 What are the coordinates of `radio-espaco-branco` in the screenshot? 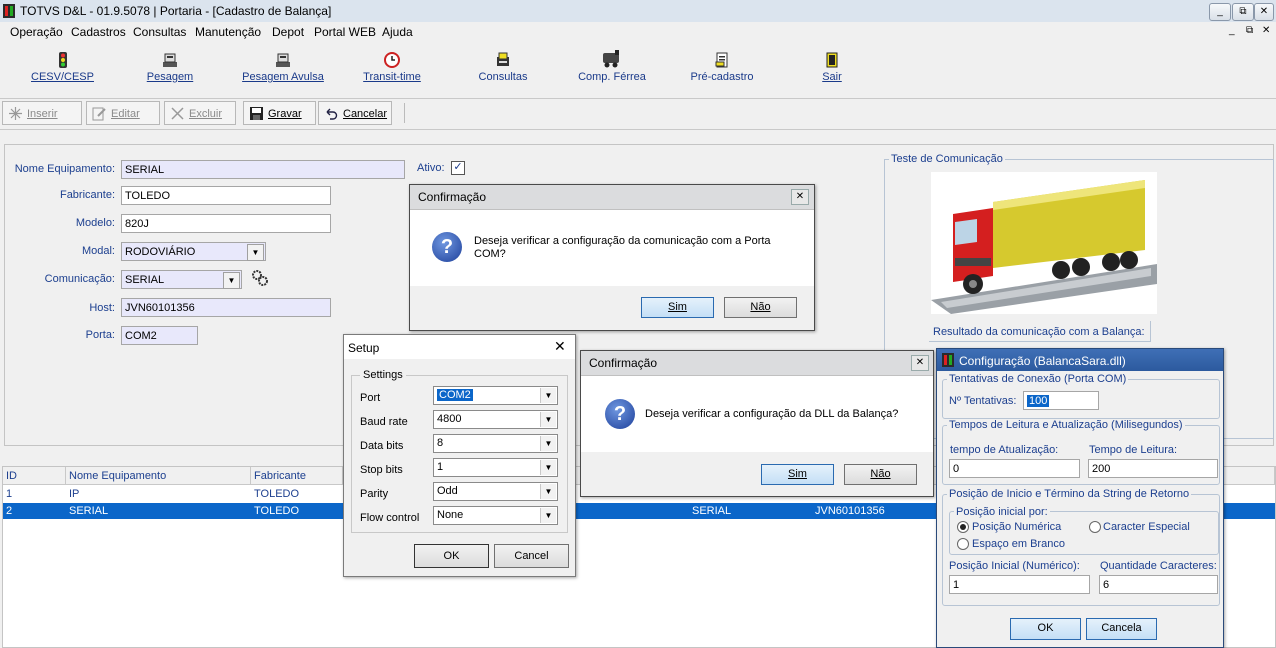 It's located at (963, 544).